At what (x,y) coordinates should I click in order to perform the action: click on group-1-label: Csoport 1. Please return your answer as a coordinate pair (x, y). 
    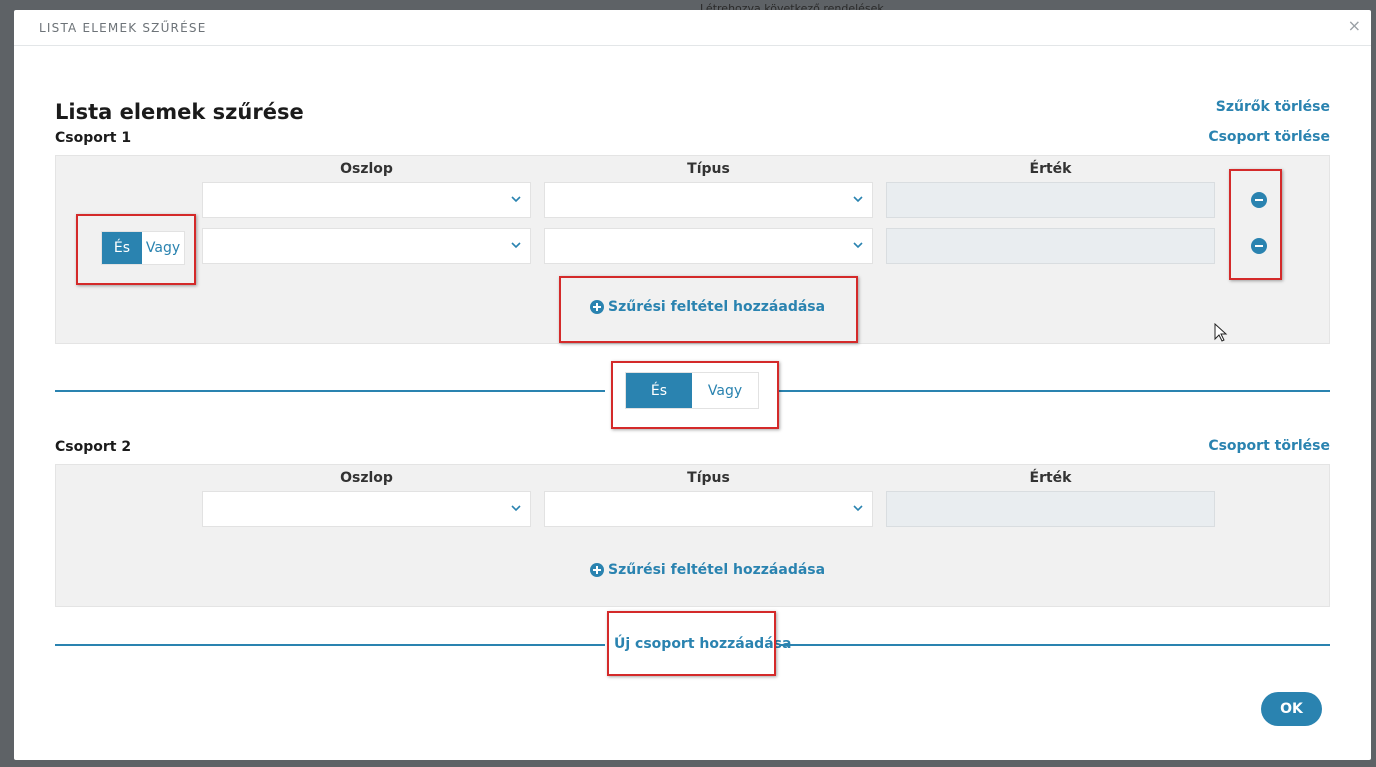
    Looking at the image, I should click on (93, 138).